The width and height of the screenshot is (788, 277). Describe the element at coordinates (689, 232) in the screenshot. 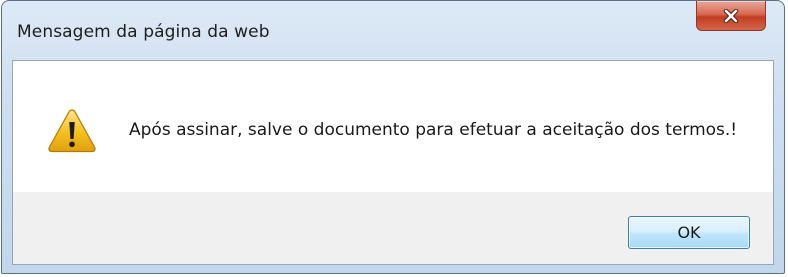

I see `ok-button: OK` at that location.